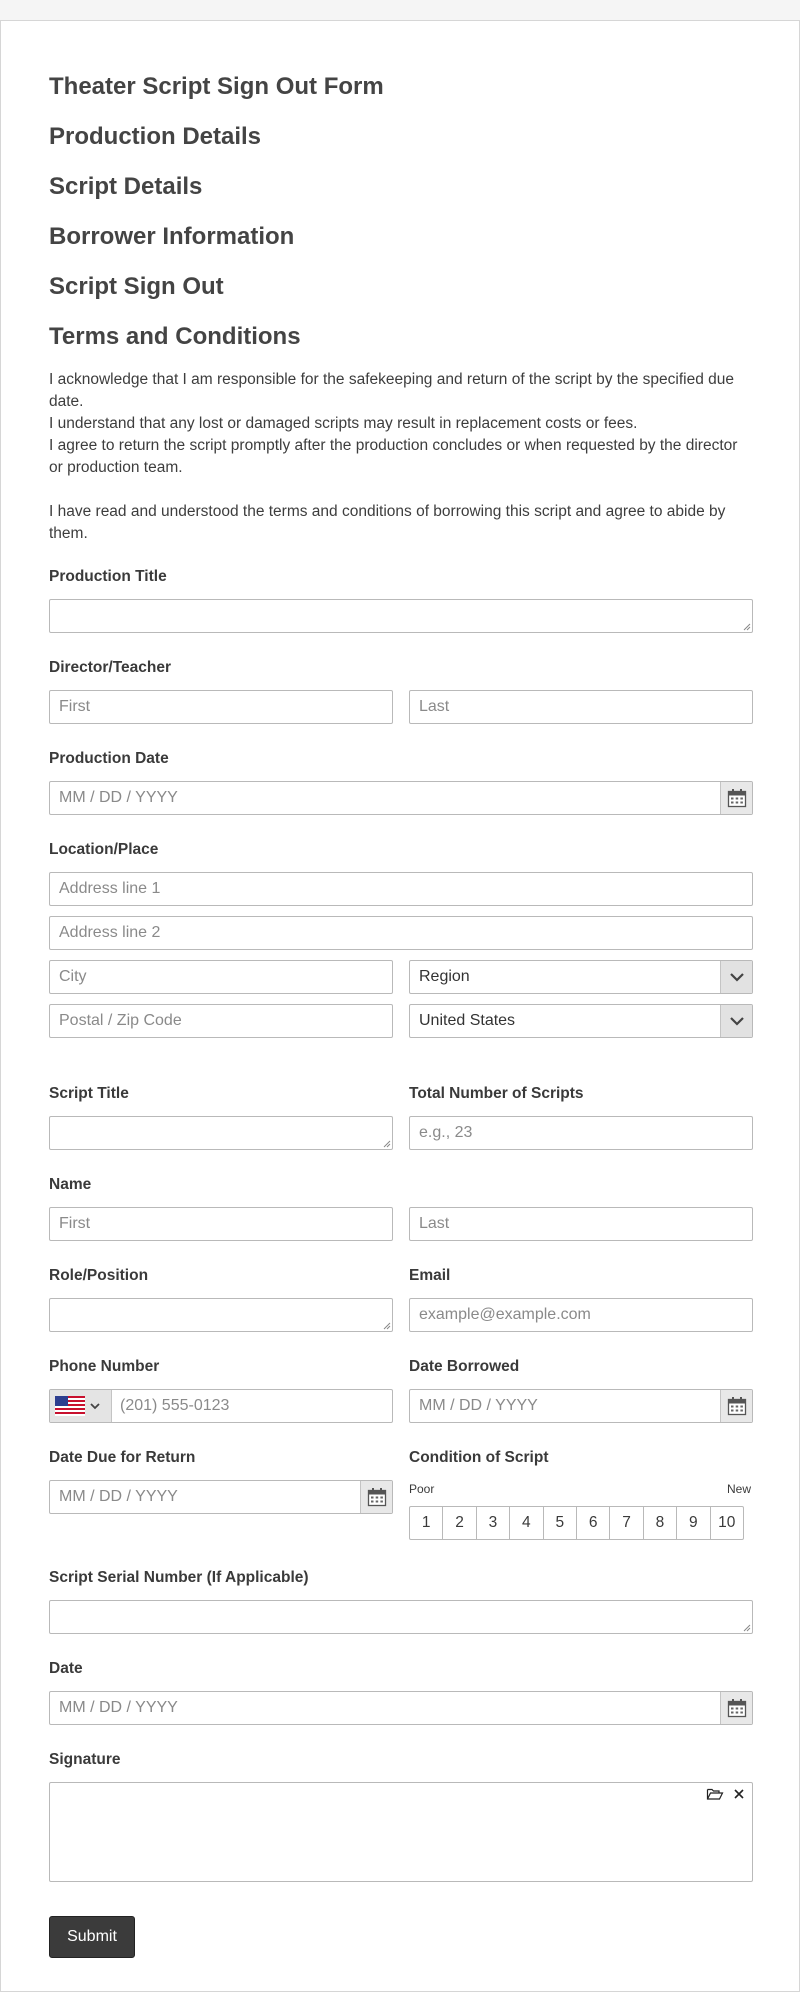  Describe the element at coordinates (70, 1184) in the screenshot. I see `name-label: Name` at that location.